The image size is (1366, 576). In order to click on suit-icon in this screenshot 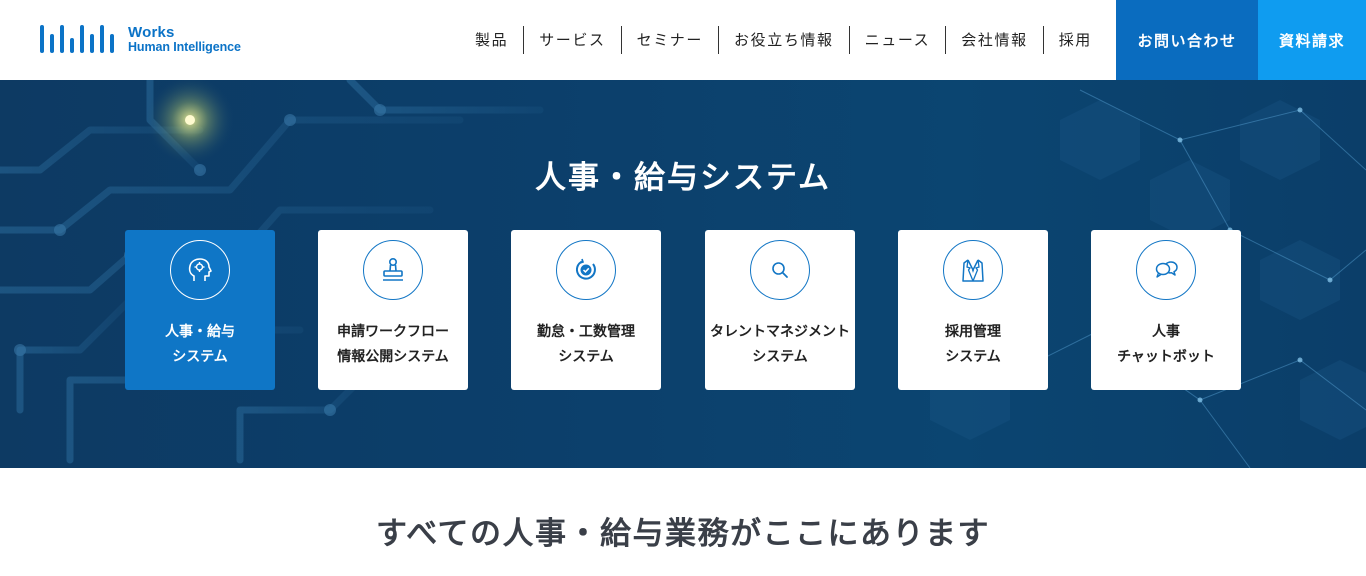, I will do `click(973, 270)`.